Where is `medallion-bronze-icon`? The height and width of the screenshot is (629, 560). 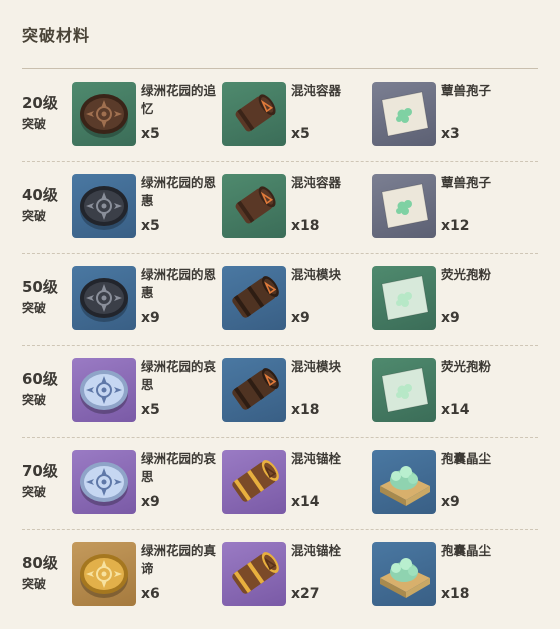 medallion-bronze-icon is located at coordinates (104, 114).